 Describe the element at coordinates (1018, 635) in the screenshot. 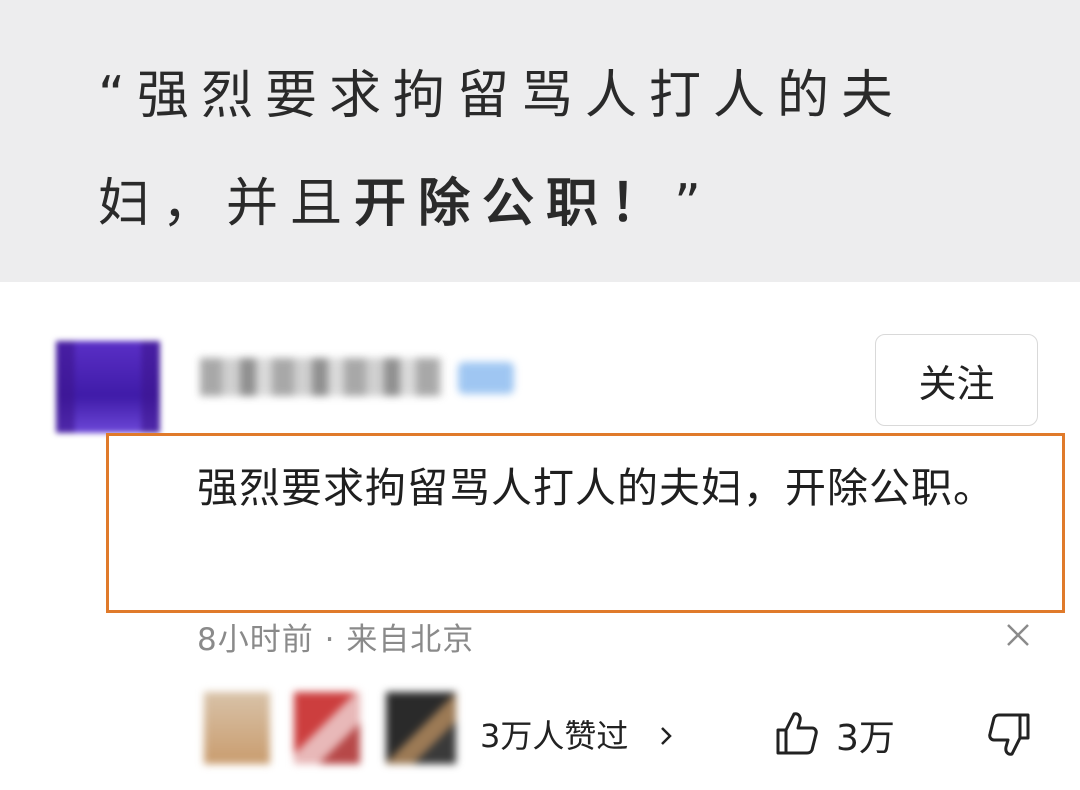

I see `close-icon` at that location.